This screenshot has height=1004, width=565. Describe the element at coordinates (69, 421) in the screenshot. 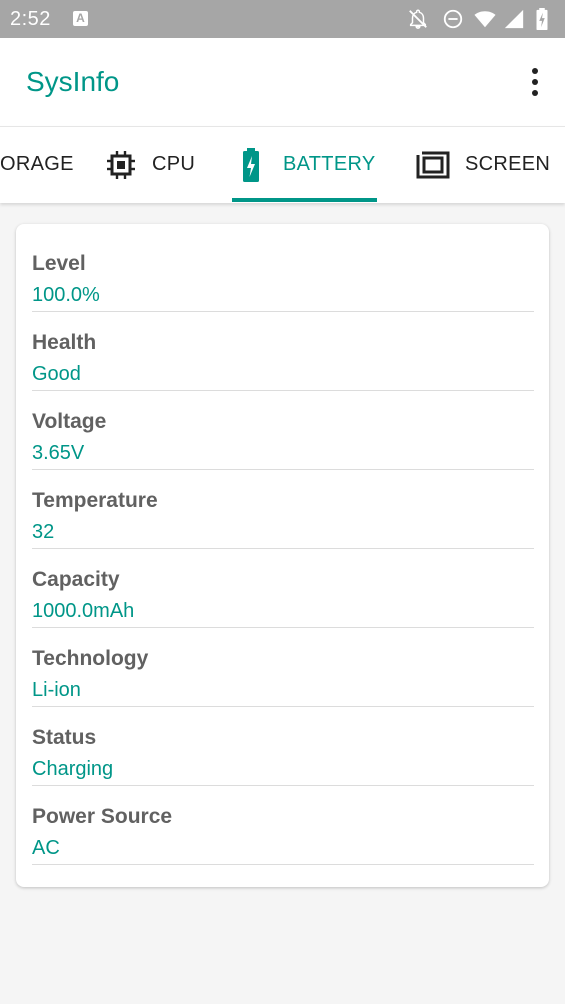

I see `info-label: Voltage` at that location.